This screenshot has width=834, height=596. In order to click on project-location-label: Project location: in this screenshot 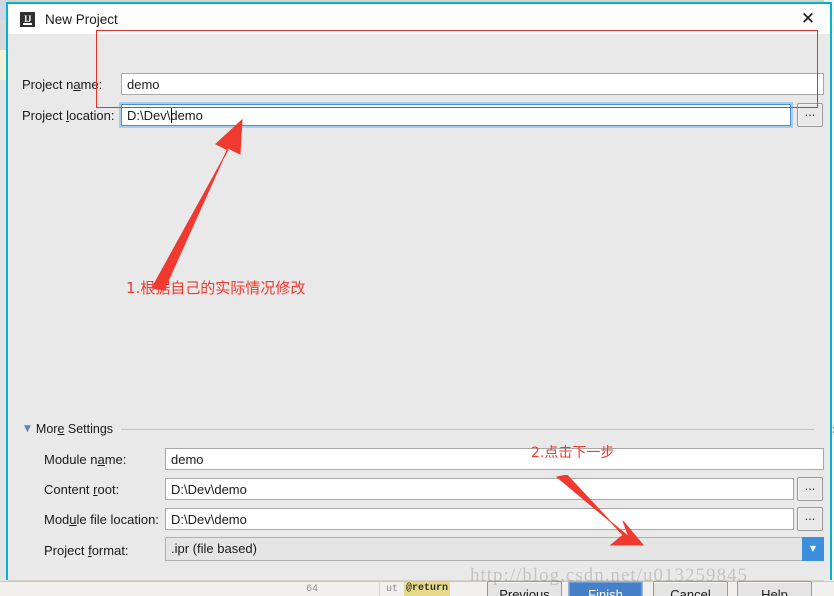, I will do `click(68, 115)`.